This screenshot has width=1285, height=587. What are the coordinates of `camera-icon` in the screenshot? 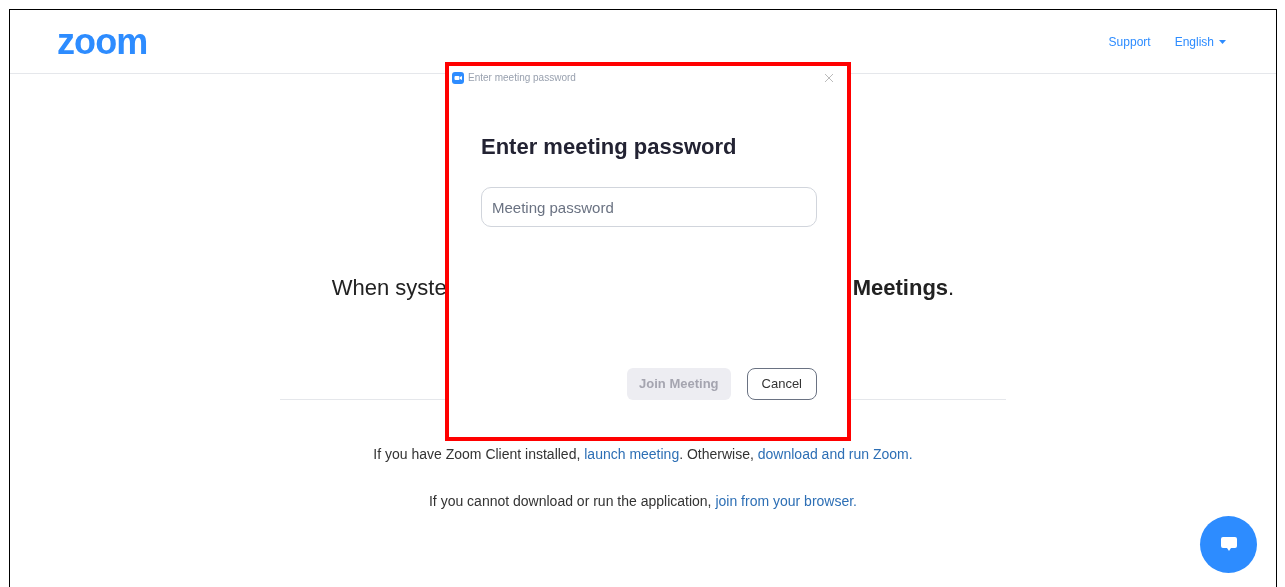 It's located at (458, 77).